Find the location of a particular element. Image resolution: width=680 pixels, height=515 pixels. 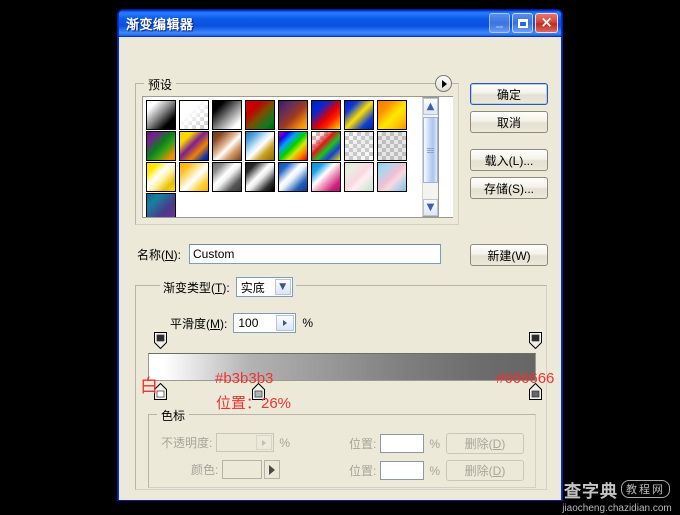

new-button-label: 新建(W) is located at coordinates (509, 255).